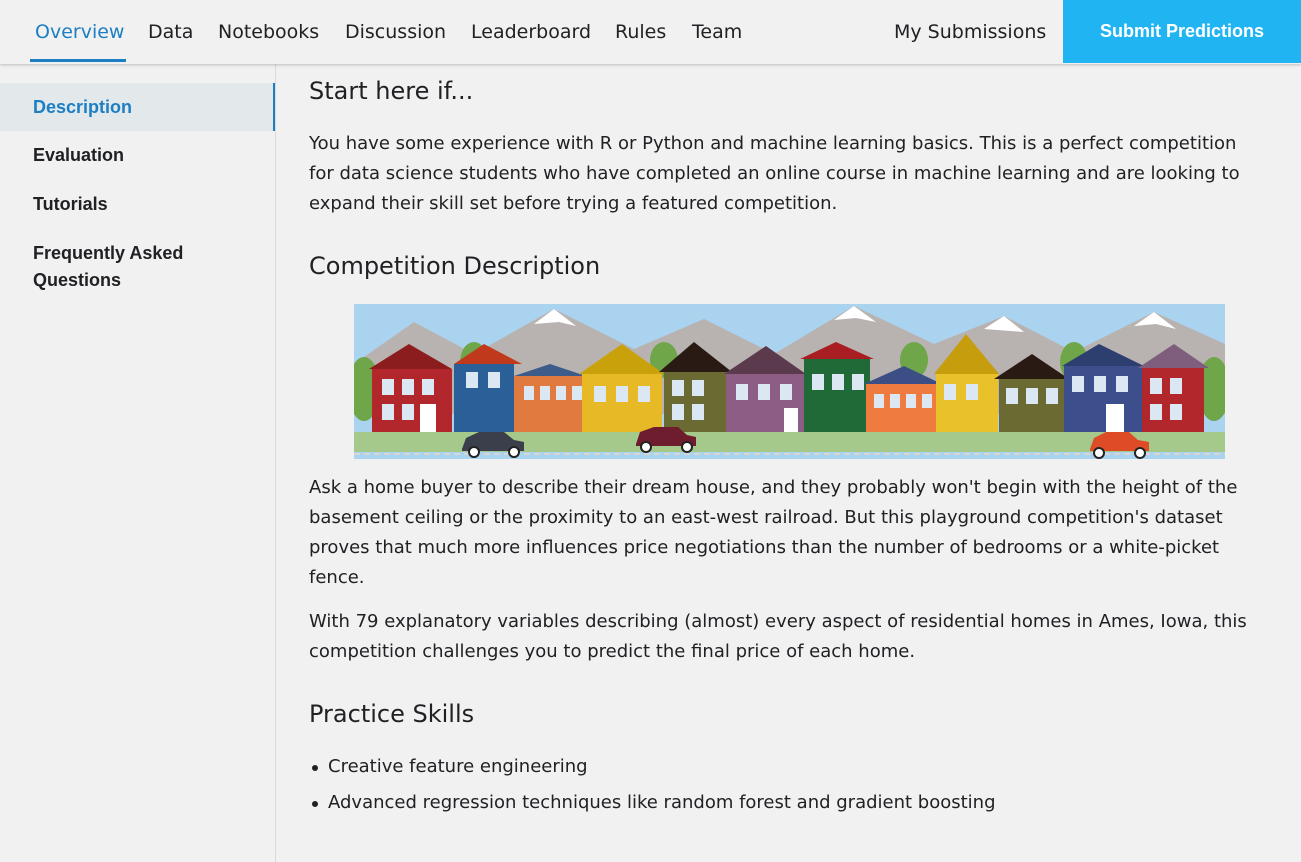  What do you see at coordinates (717, 32) in the screenshot?
I see `tab-team: Team` at bounding box center [717, 32].